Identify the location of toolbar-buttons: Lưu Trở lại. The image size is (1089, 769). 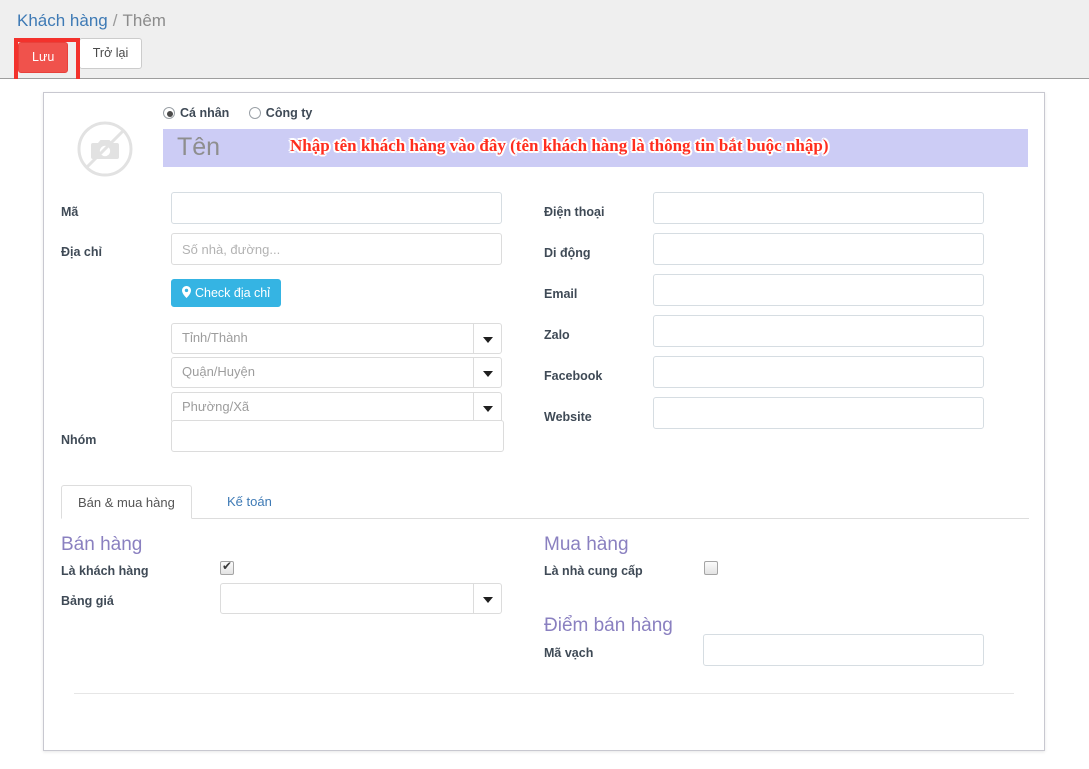
(78, 61).